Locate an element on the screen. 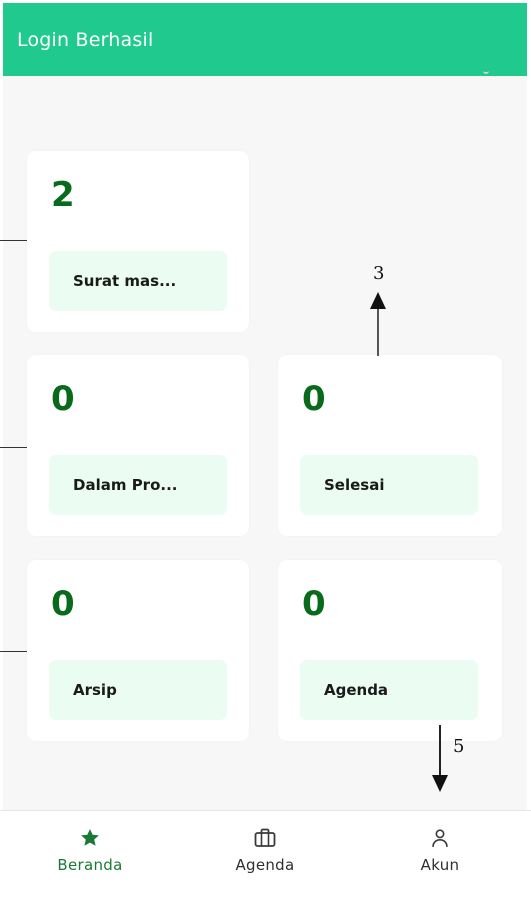 This screenshot has height=901, width=531. card-label: Selesai is located at coordinates (389, 485).